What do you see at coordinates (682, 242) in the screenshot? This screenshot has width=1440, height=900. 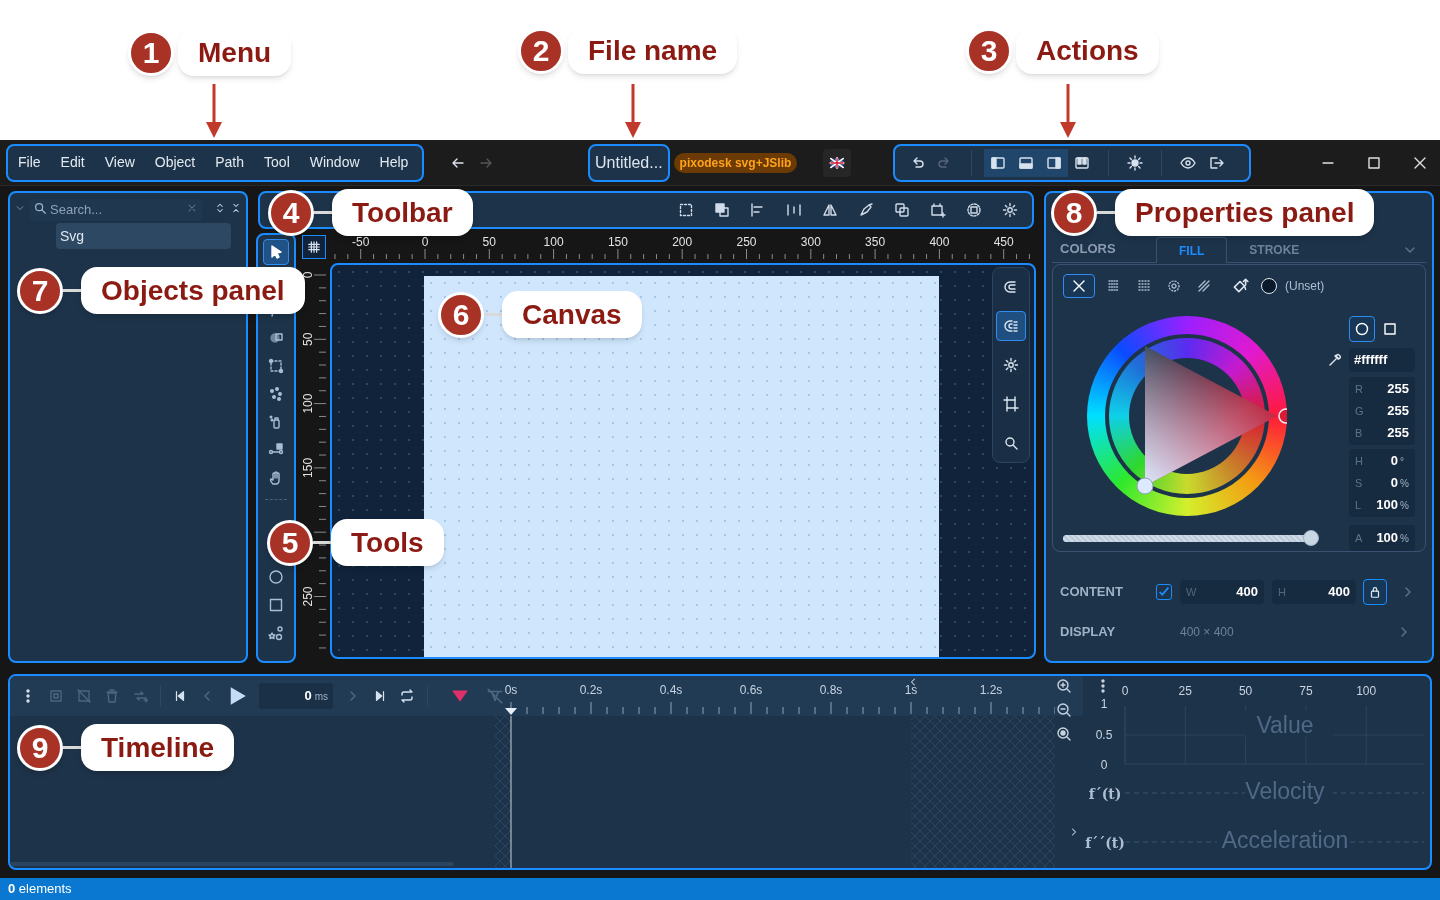 I see `ruler-label: 200` at bounding box center [682, 242].